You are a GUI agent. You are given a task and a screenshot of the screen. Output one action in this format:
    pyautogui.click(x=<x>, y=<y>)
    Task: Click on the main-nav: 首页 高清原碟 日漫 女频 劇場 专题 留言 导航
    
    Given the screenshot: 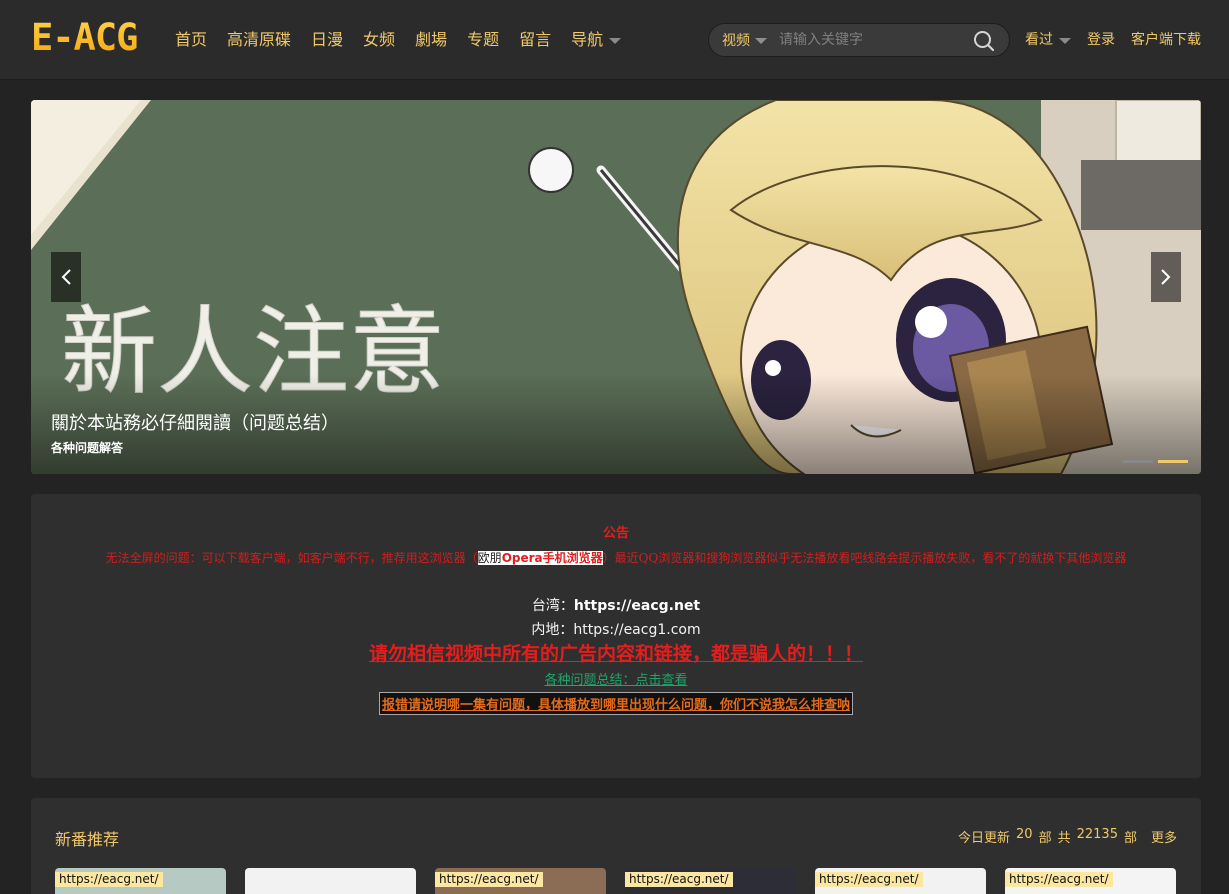 What is the action you would take?
    pyautogui.click(x=408, y=40)
    